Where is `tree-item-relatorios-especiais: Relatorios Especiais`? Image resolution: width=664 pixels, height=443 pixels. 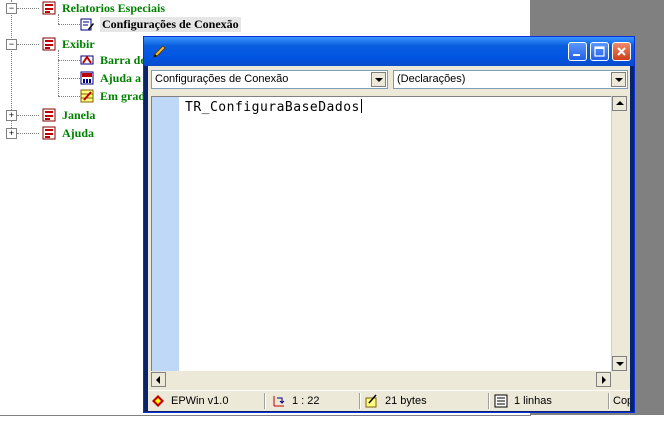
tree-item-relatorios-especiais: Relatorios Especiais is located at coordinates (103, 8).